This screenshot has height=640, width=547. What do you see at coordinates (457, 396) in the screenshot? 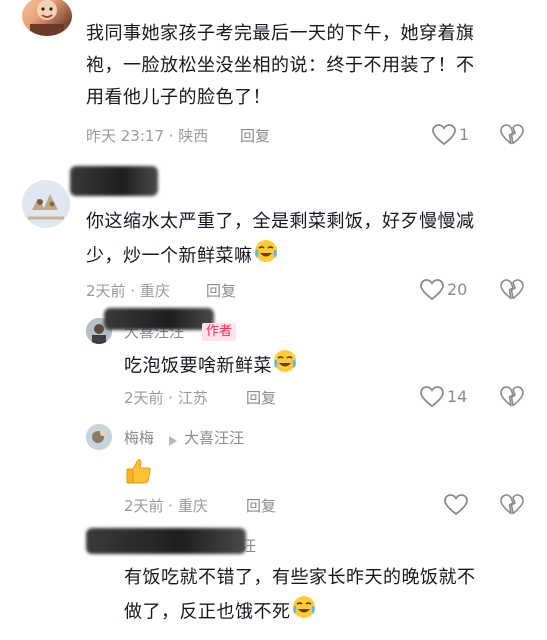
I see `like-count: 14` at bounding box center [457, 396].